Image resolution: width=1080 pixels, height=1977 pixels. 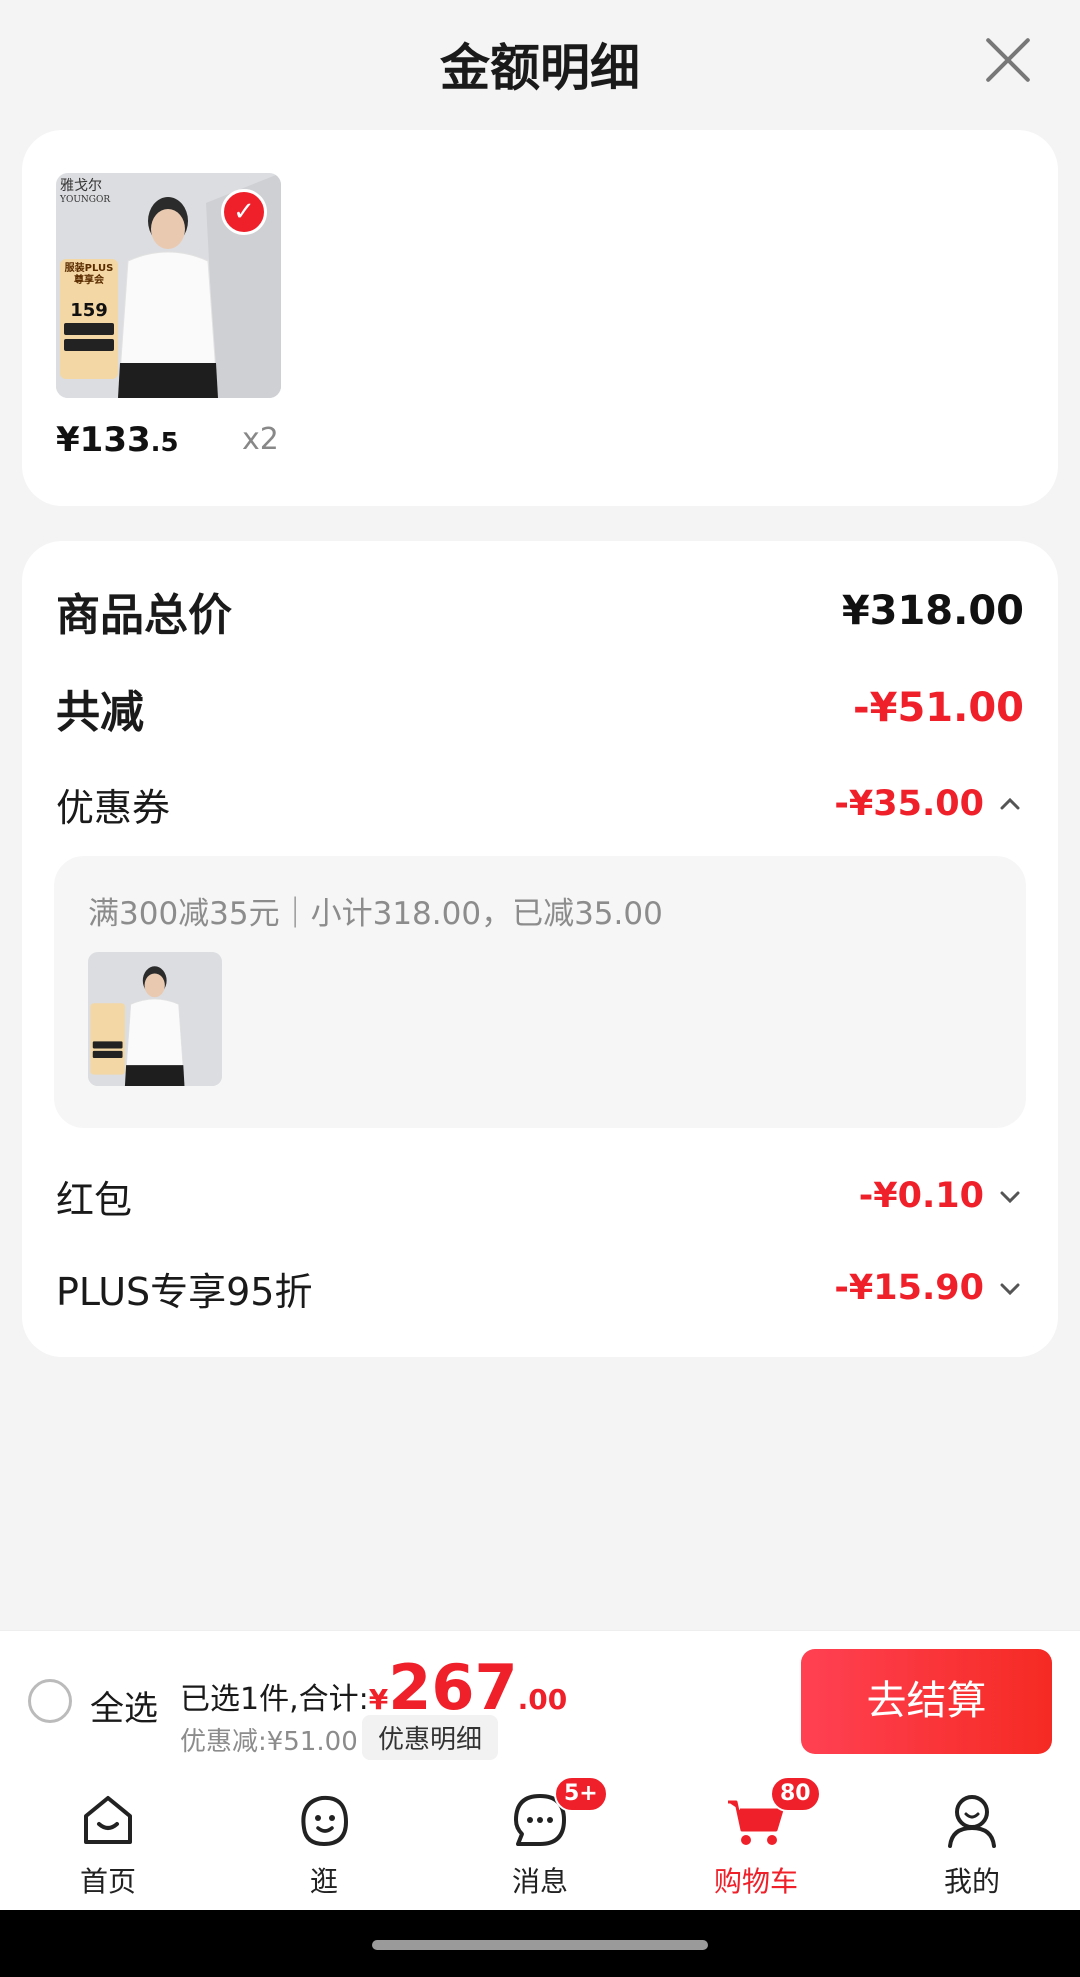 What do you see at coordinates (926, 1701) in the screenshot?
I see `checkout-button: 去结算` at bounding box center [926, 1701].